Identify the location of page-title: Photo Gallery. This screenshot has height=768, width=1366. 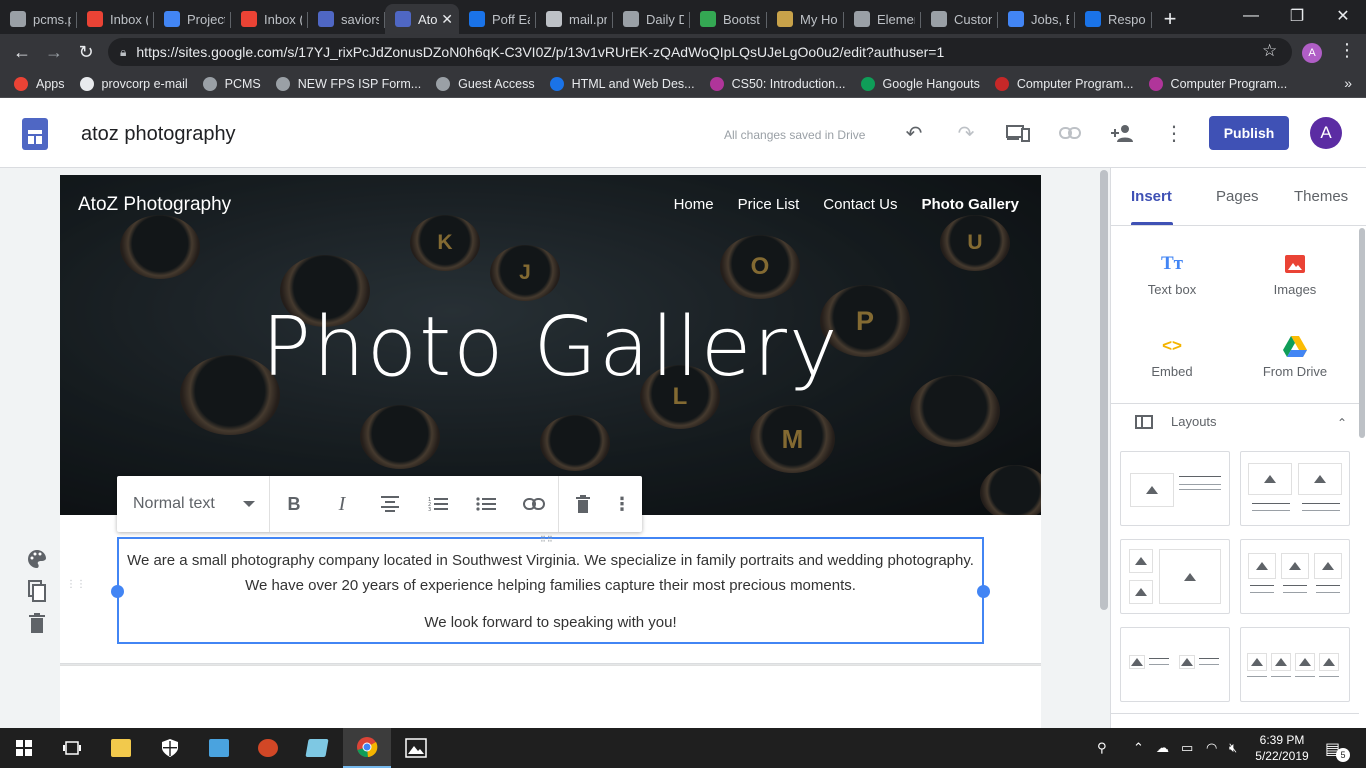
(550, 347).